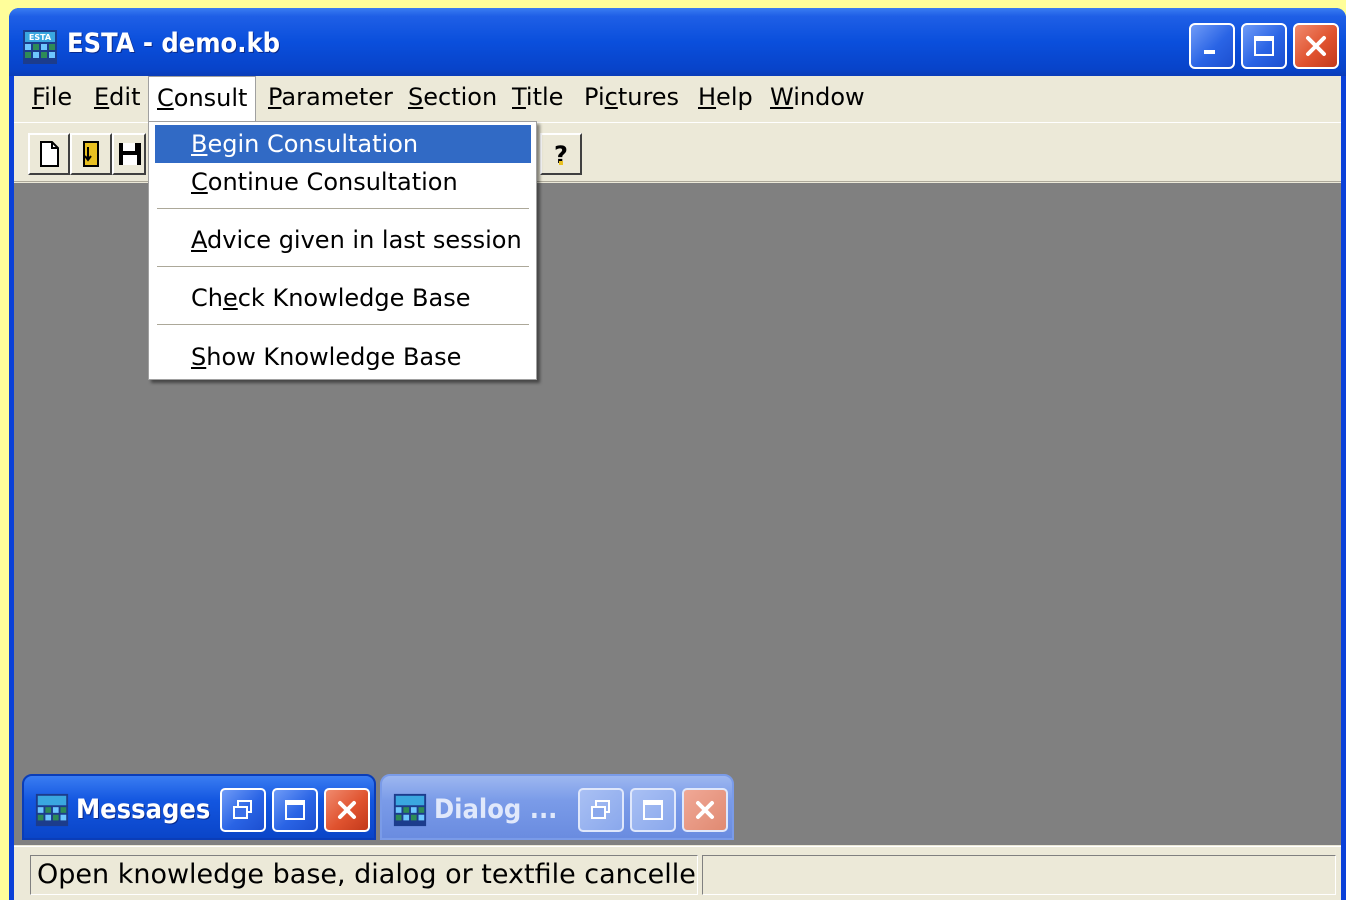  What do you see at coordinates (40, 47) in the screenshot?
I see `esta-app-icon: ESTA` at bounding box center [40, 47].